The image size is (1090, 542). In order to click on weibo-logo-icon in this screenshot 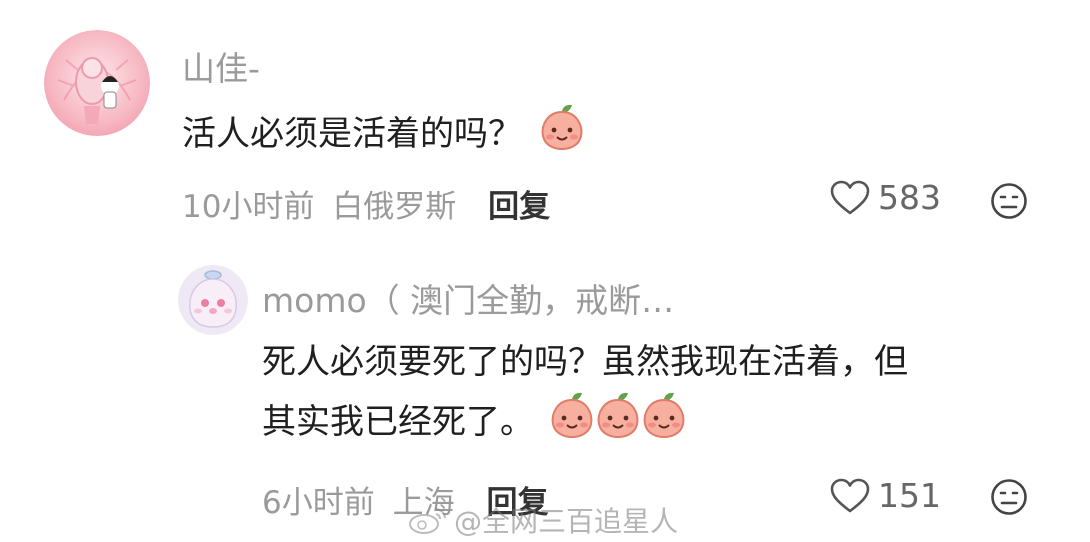, I will do `click(427, 521)`.